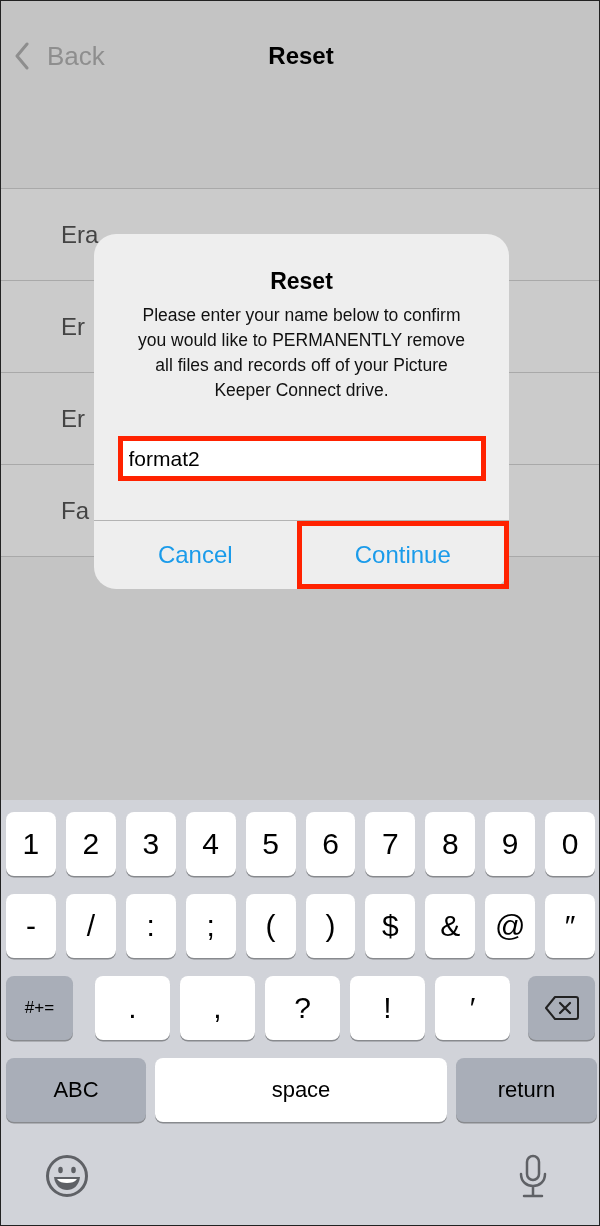  Describe the element at coordinates (302, 1008) in the screenshot. I see `keyboard-key: ?` at that location.